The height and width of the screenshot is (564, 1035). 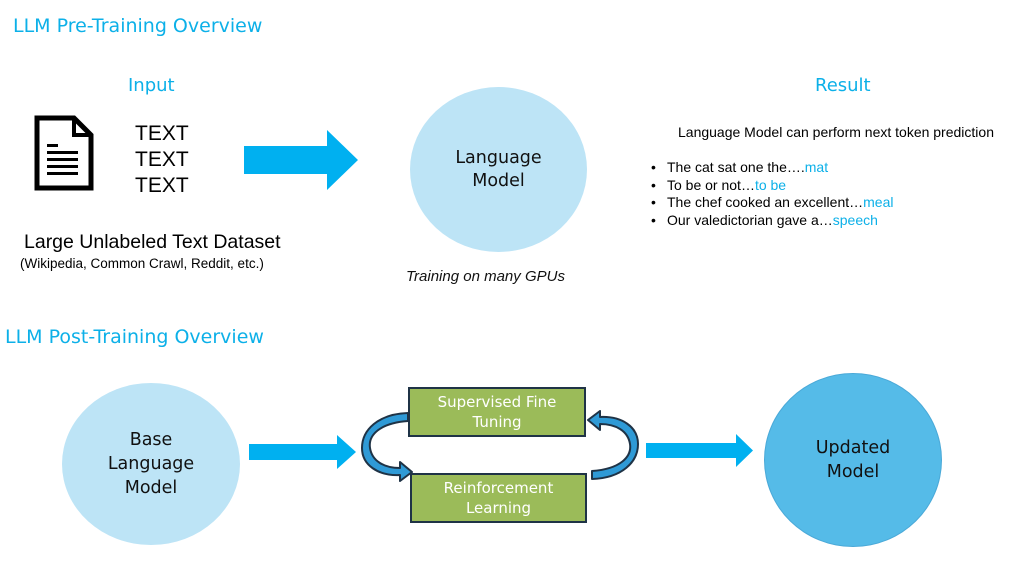 What do you see at coordinates (736, 167) in the screenshot?
I see `example-prompt: The cat sat one the….` at bounding box center [736, 167].